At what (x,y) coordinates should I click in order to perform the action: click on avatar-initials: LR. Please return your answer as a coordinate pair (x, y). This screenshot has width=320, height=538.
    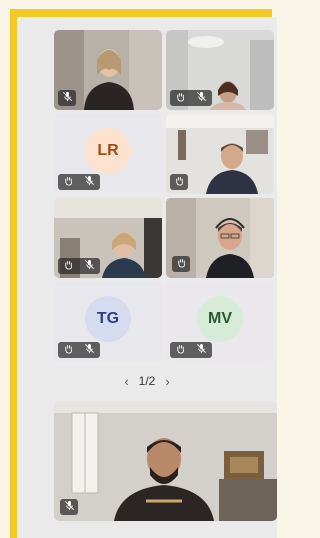
    Looking at the image, I should click on (108, 150).